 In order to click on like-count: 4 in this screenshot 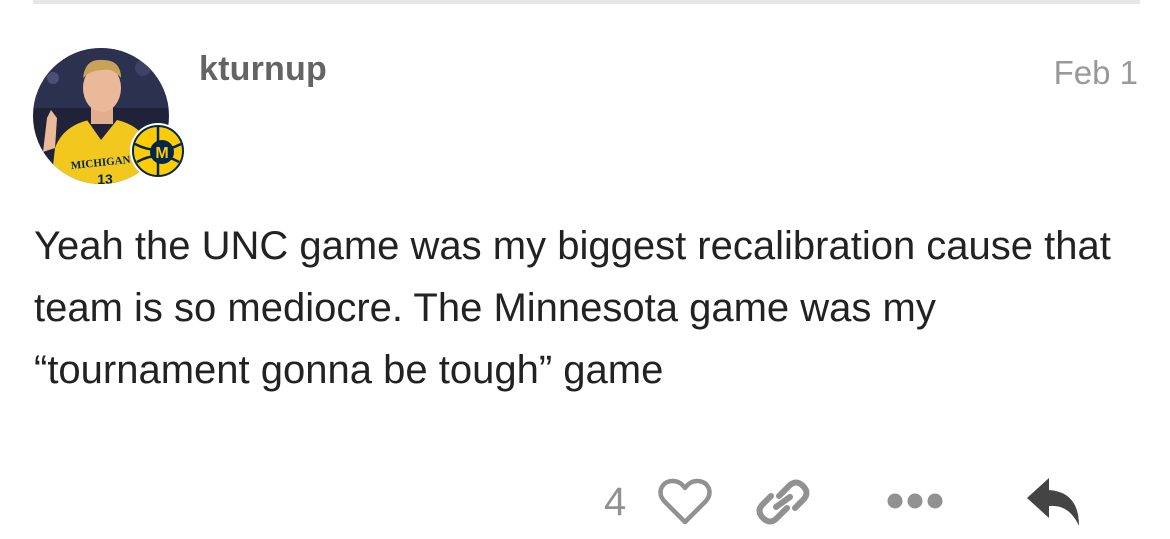, I will do `click(615, 502)`.